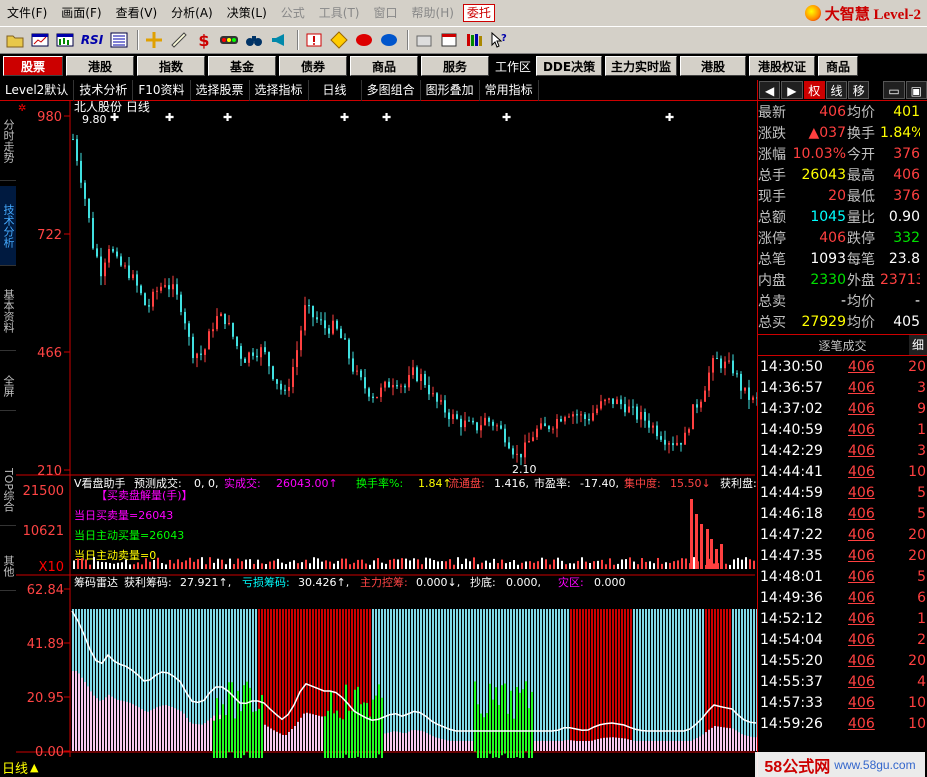  I want to click on trade-row: 14:44:41 406 10, so click(842, 471).